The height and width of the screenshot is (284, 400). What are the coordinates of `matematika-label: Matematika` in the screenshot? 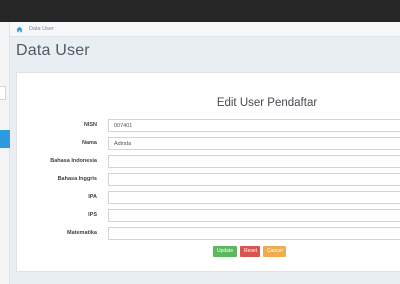 It's located at (82, 233).